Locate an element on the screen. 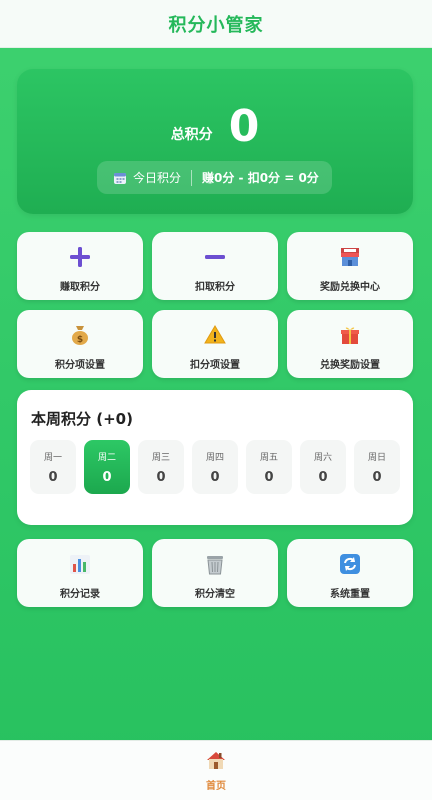 This screenshot has height=800, width=432. refresh-icon is located at coordinates (350, 564).